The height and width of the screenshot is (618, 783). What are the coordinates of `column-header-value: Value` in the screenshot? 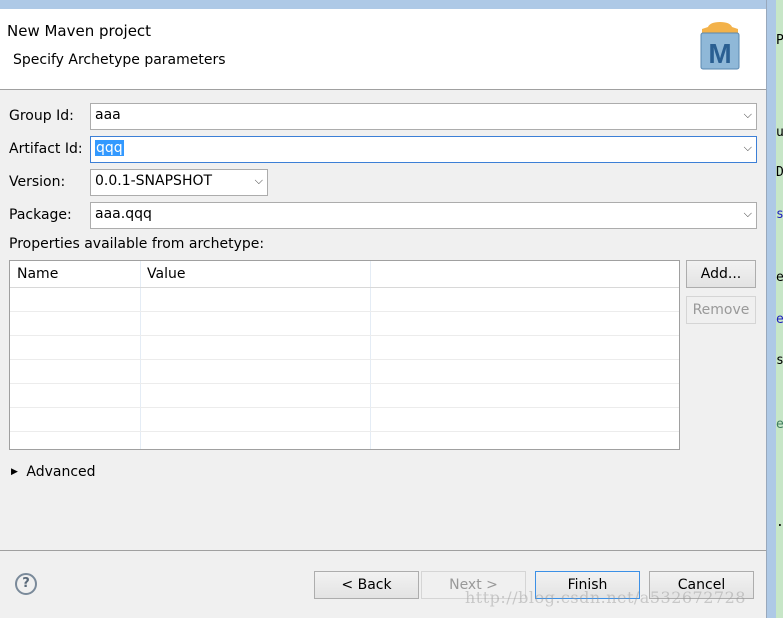 It's located at (162, 274).